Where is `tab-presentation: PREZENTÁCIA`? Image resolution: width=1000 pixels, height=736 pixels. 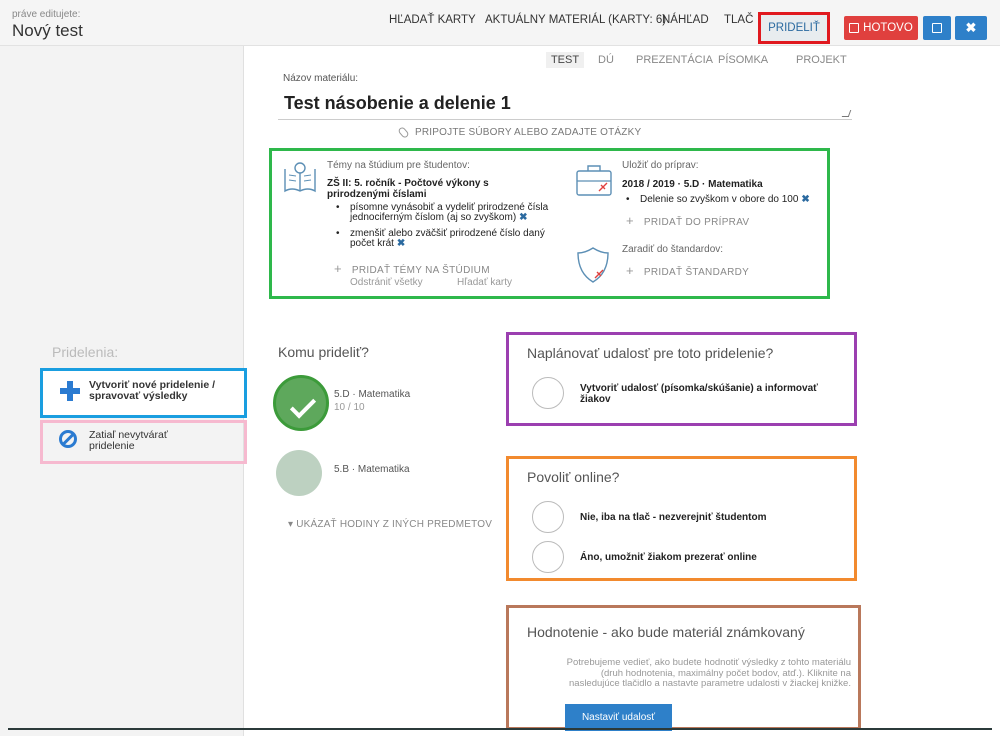 tab-presentation: PREZENTÁCIA is located at coordinates (674, 60).